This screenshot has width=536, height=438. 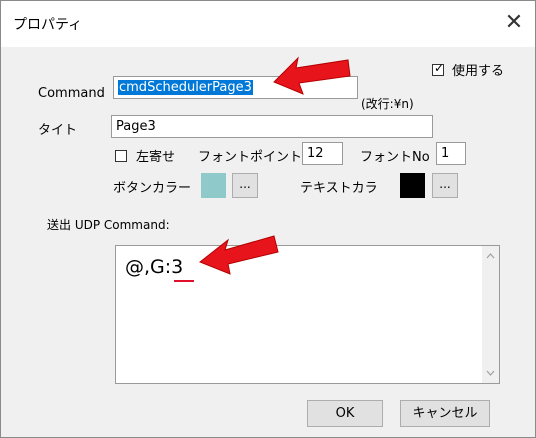 I want to click on left-align-label: 左寄せ, so click(x=156, y=157).